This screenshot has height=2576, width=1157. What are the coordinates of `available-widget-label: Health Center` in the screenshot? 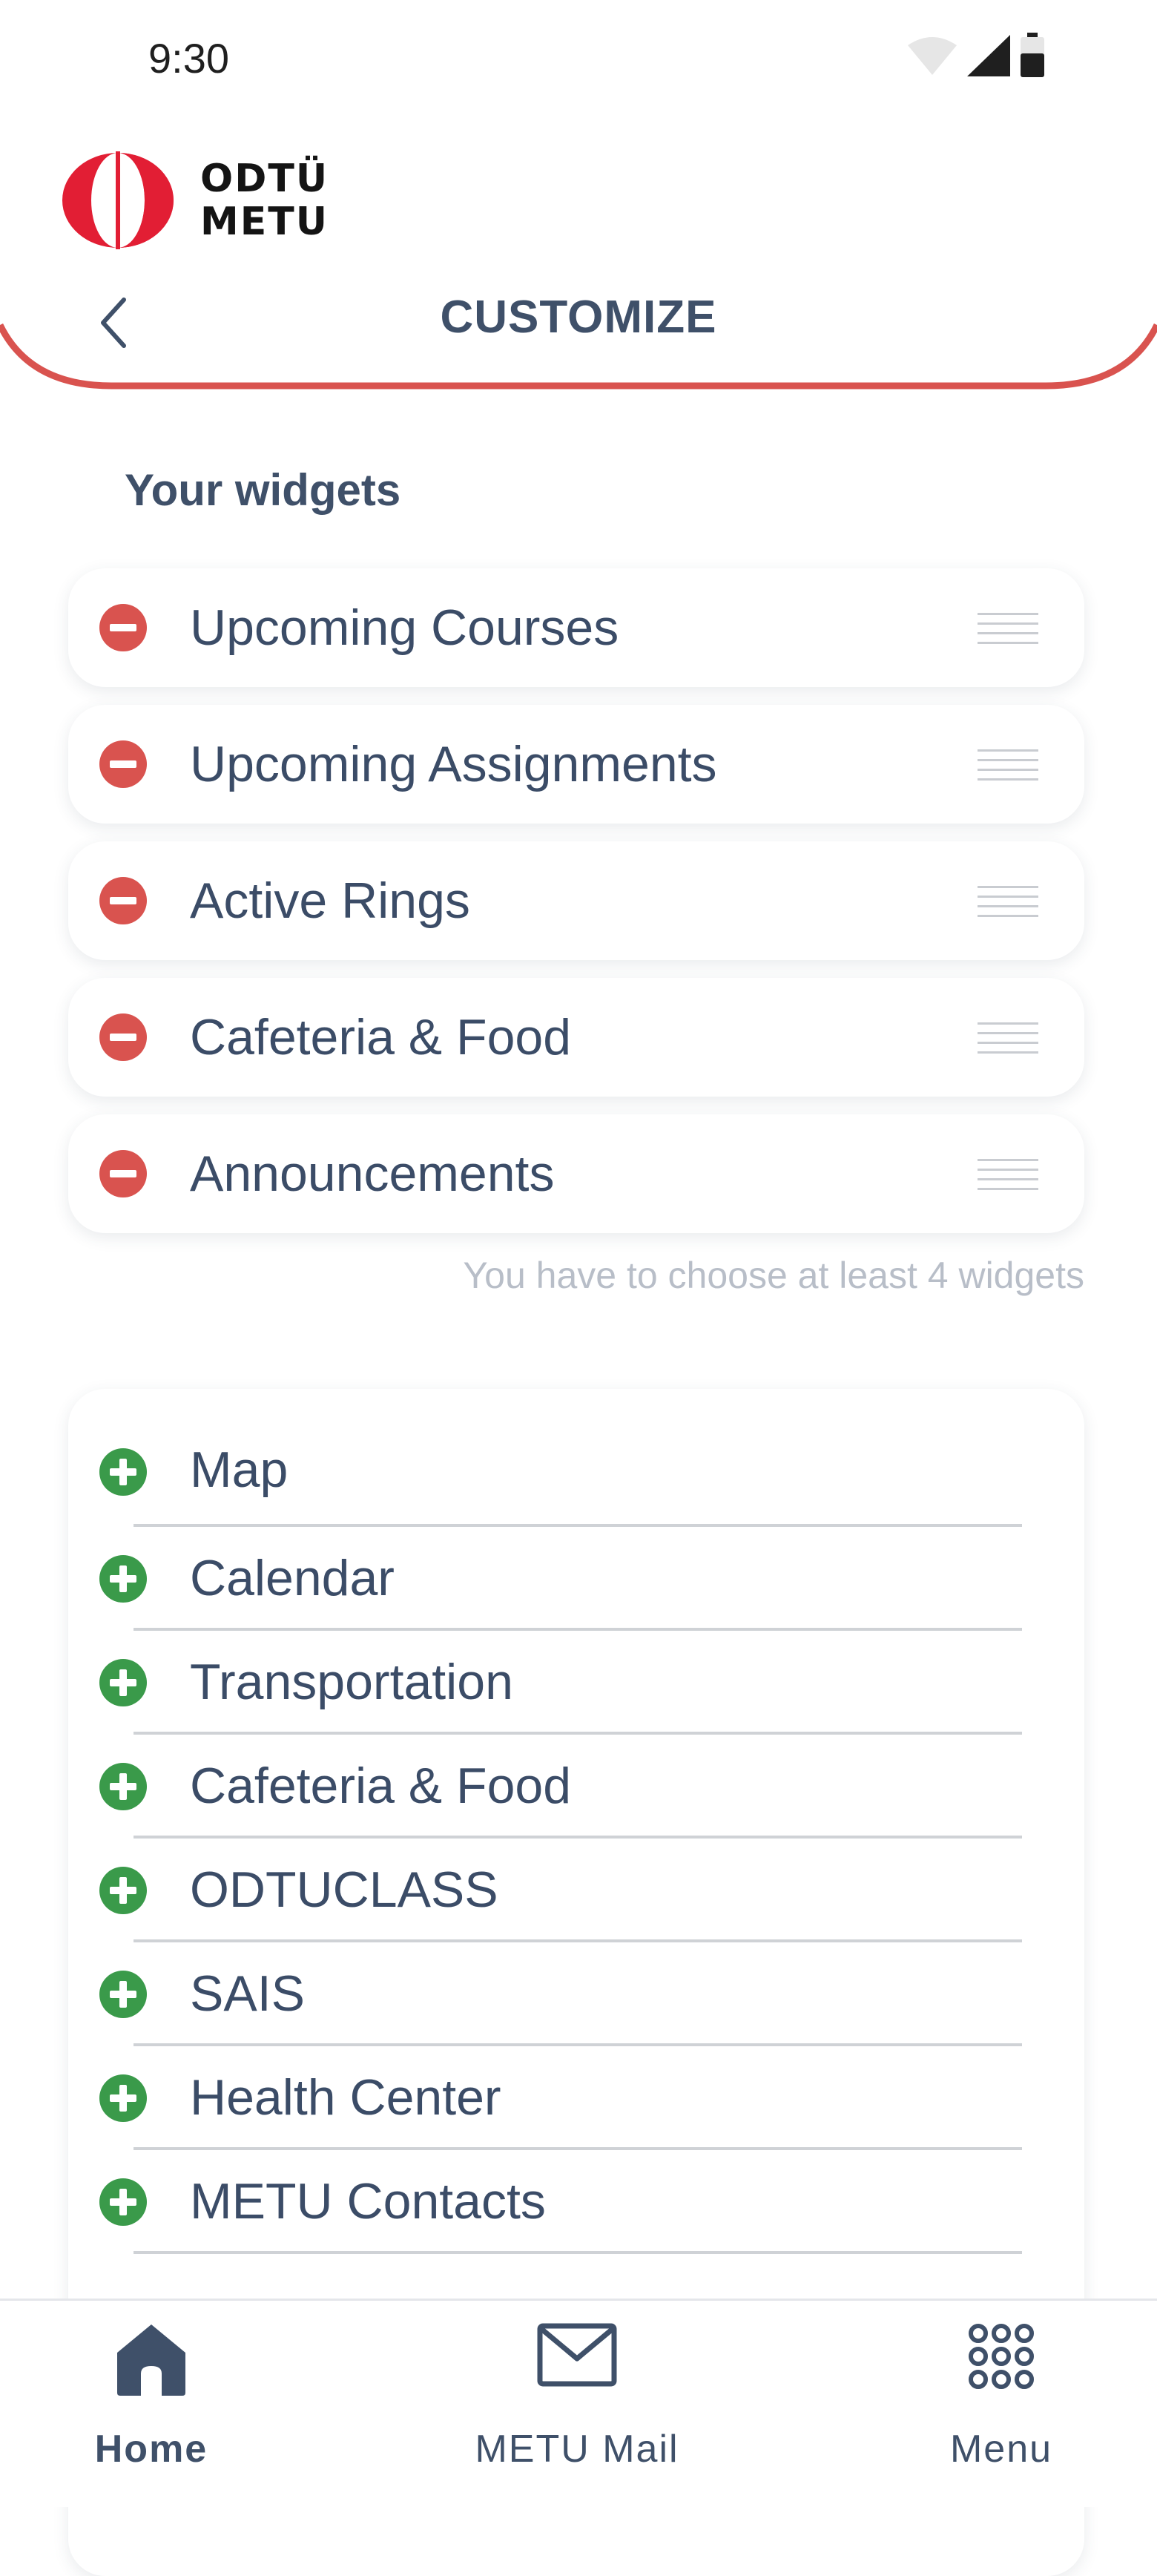 It's located at (345, 2097).